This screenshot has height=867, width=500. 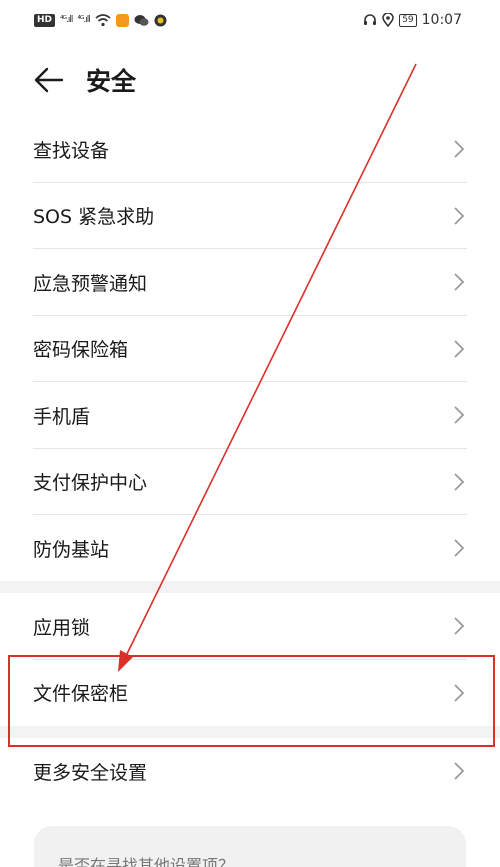 What do you see at coordinates (111, 81) in the screenshot?
I see `page-title: 安全` at bounding box center [111, 81].